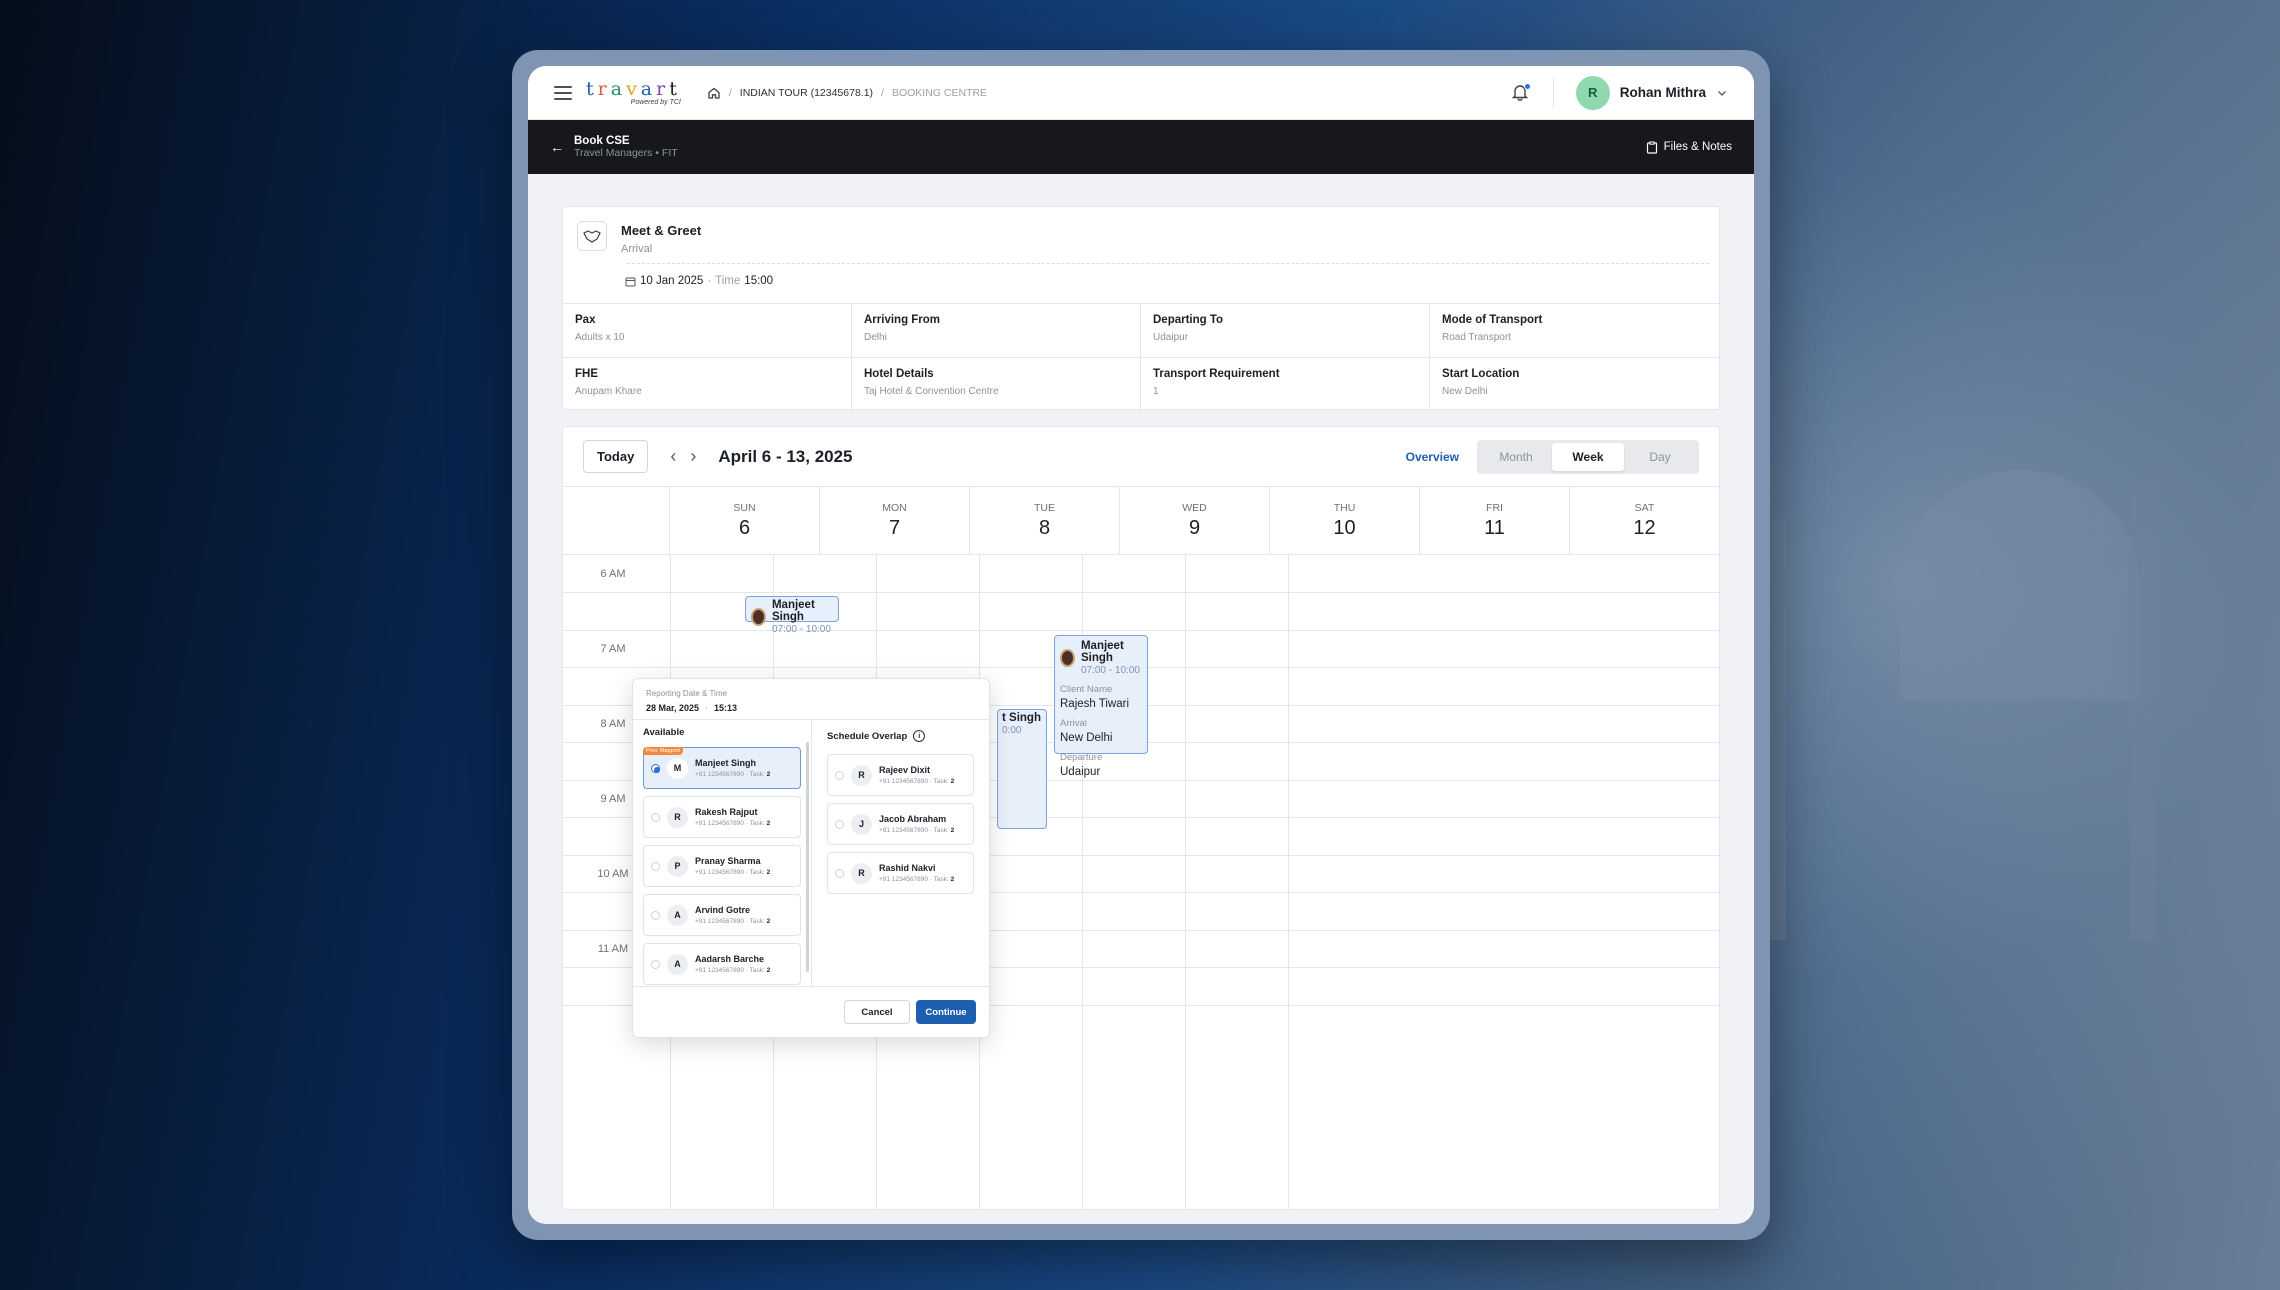 The width and height of the screenshot is (2280, 1290). What do you see at coordinates (600, 337) in the screenshot?
I see `detail-value: Adults x 10` at bounding box center [600, 337].